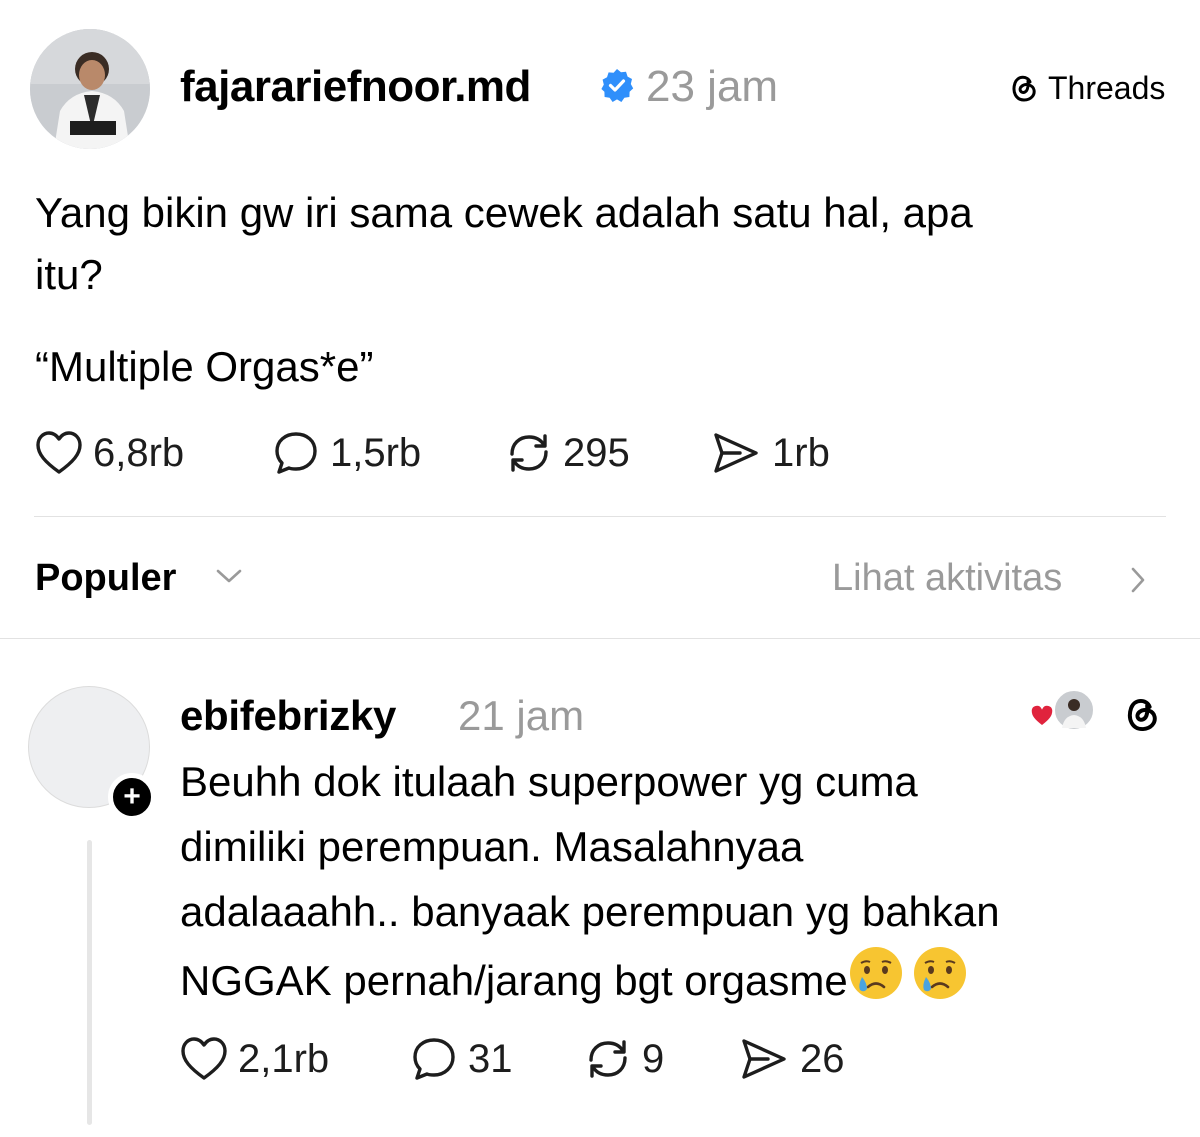 The height and width of the screenshot is (1137, 1200). What do you see at coordinates (490, 1058) in the screenshot?
I see `reply-count: 31` at bounding box center [490, 1058].